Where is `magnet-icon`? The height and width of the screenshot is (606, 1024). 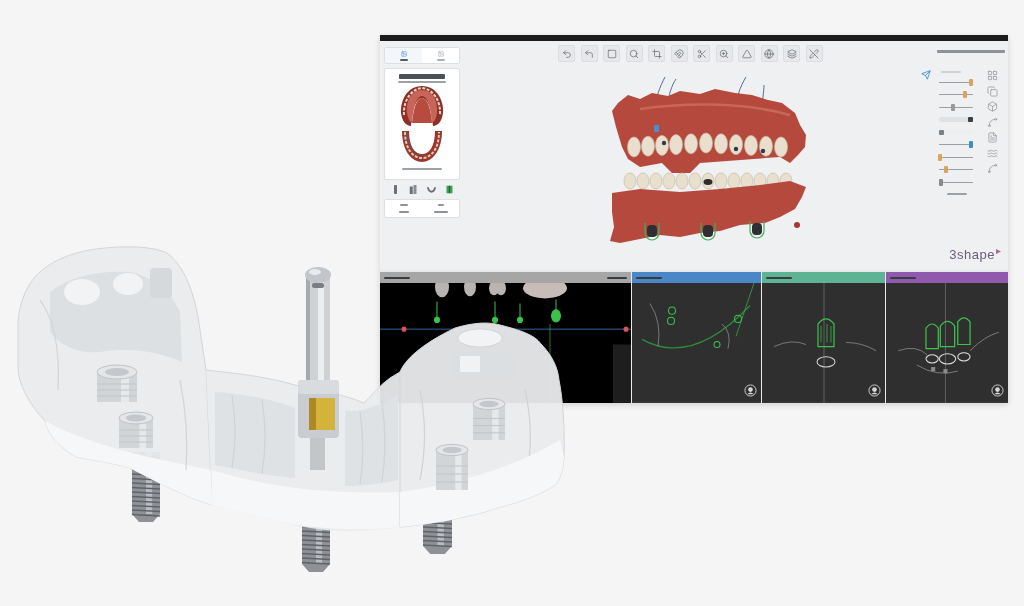 magnet-icon is located at coordinates (679, 53).